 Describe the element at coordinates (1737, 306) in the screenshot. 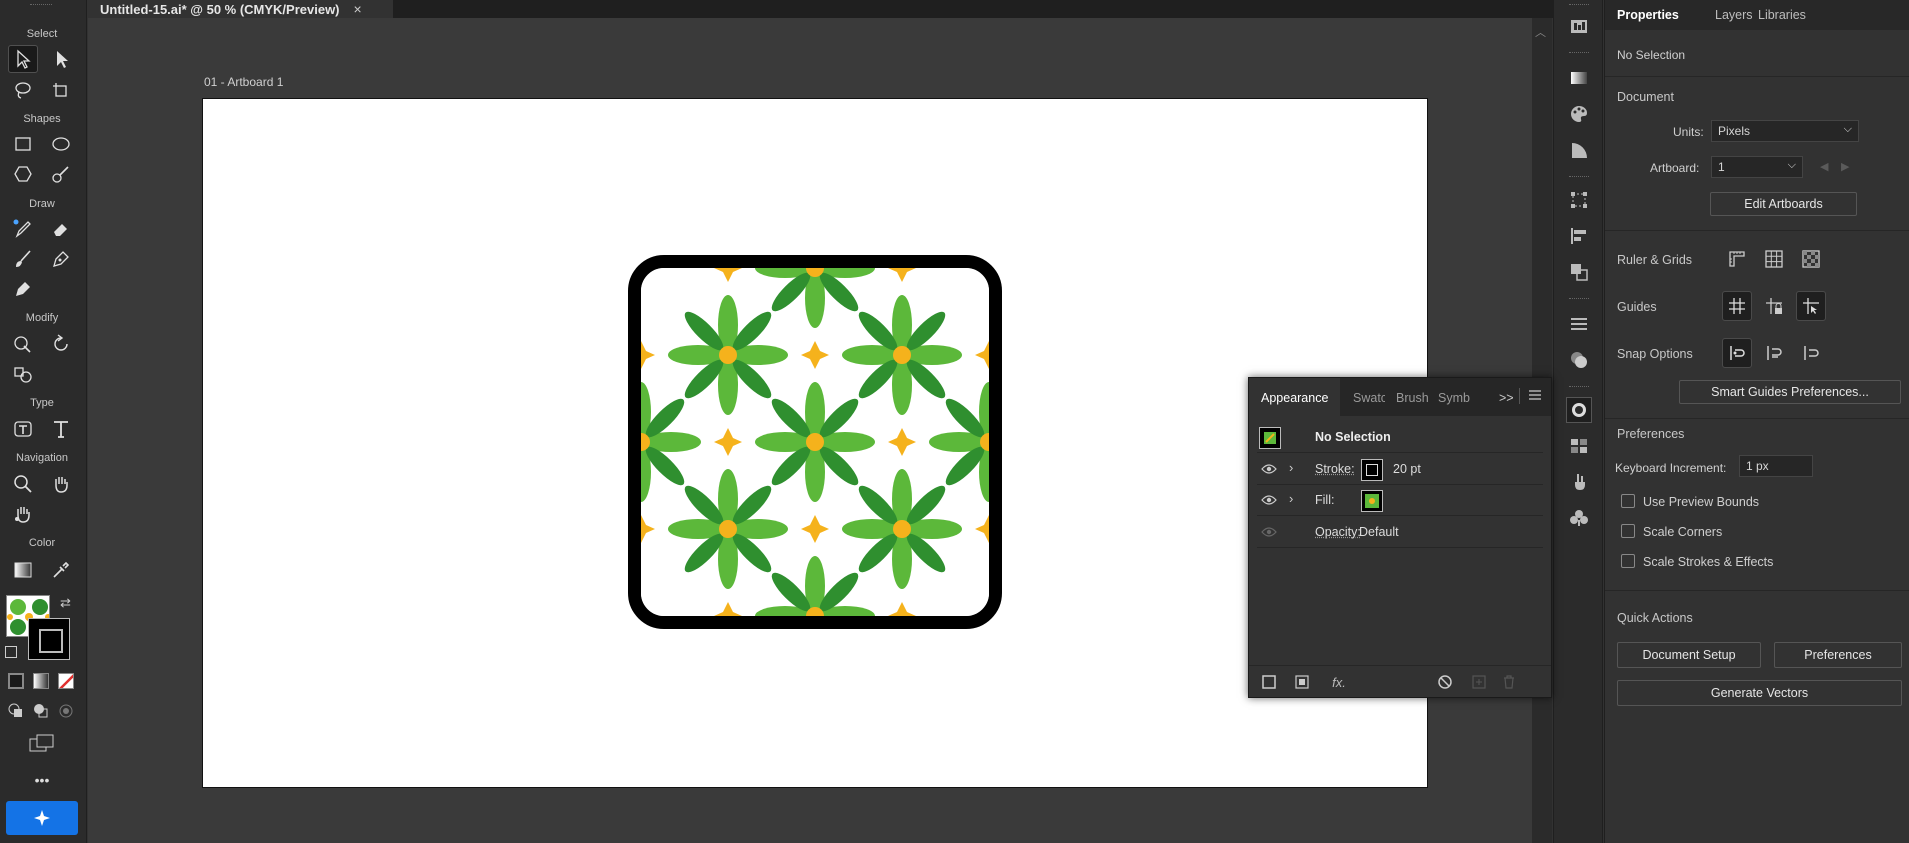

I see `show-guides-button` at that location.